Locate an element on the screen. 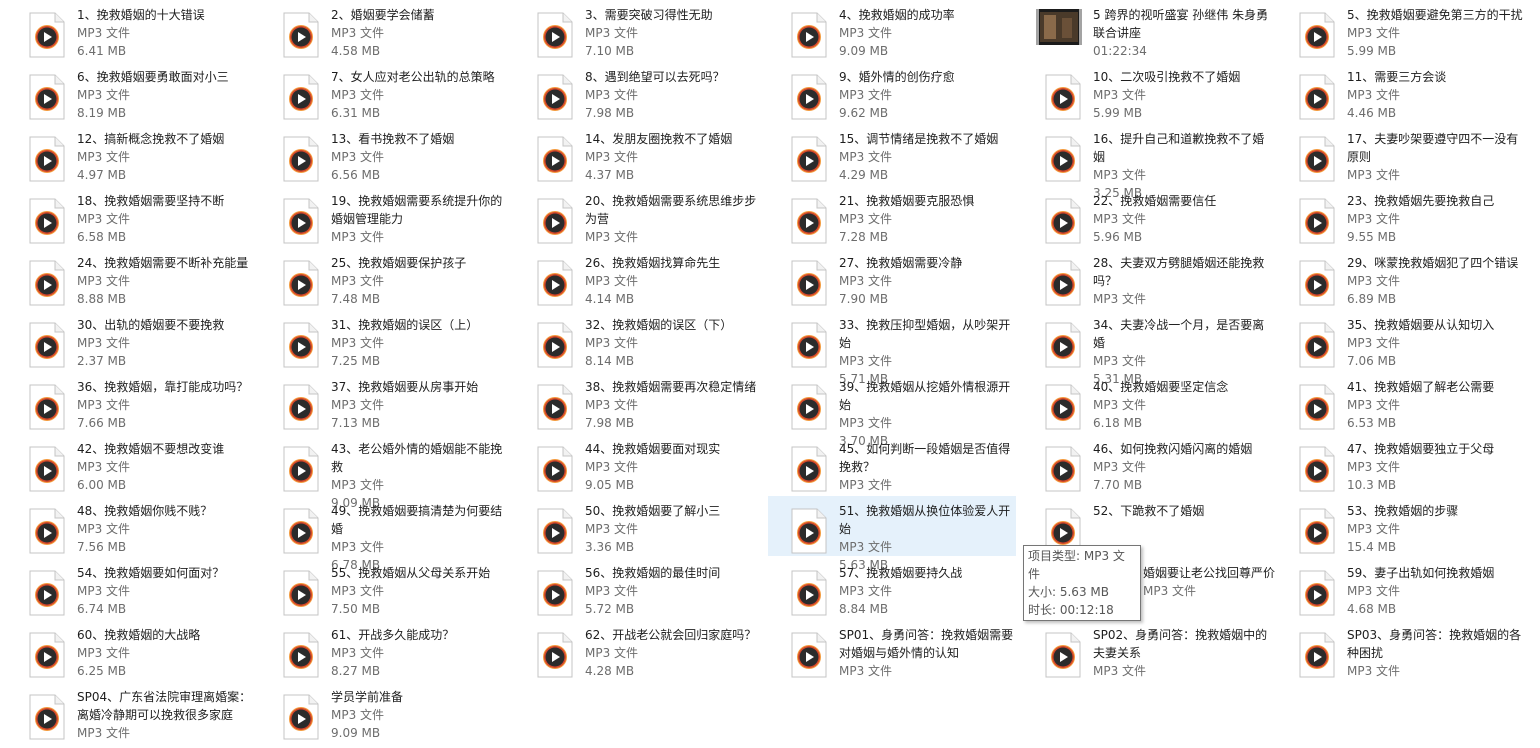 Image resolution: width=1540 pixels, height=748 pixels. file-item: 49、挽救婚姻要搞清楚为何要结婚 MP3 文件 6.78 MB is located at coordinates (384, 534).